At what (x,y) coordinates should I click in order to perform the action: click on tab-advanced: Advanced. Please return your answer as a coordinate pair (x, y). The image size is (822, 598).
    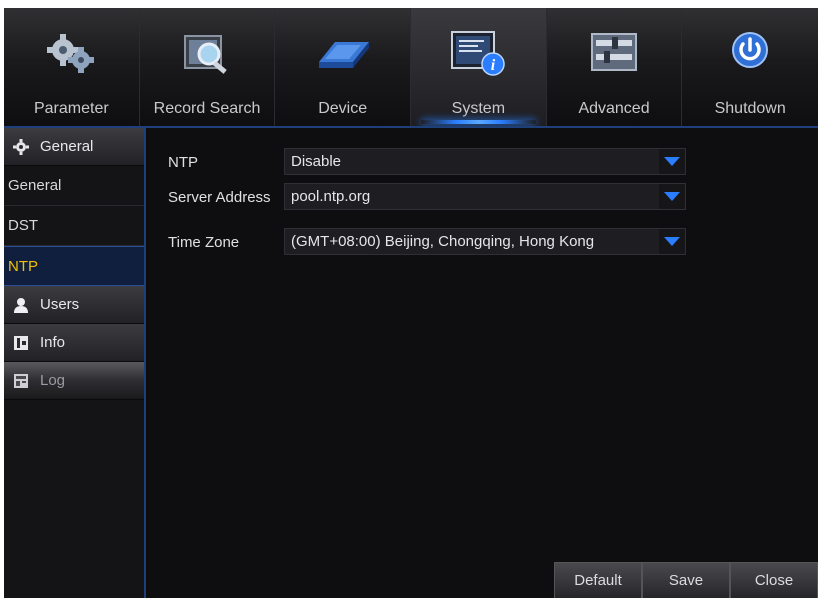
    Looking at the image, I should click on (615, 67).